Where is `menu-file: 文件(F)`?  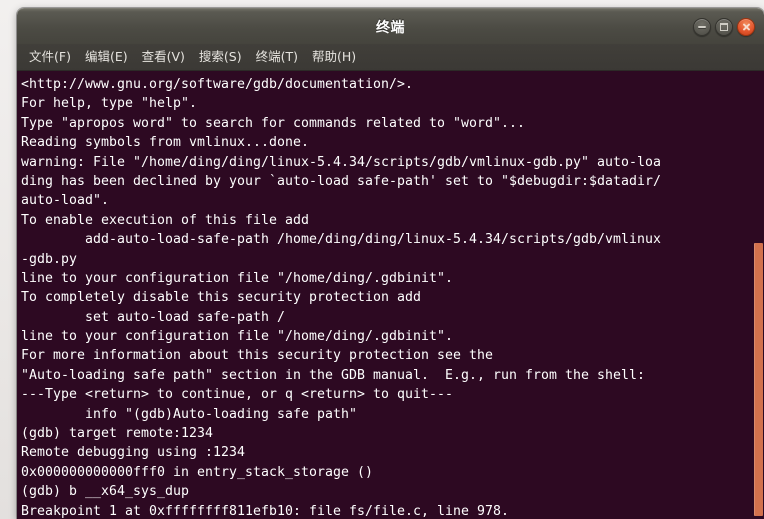
menu-file: 文件(F) is located at coordinates (50, 57).